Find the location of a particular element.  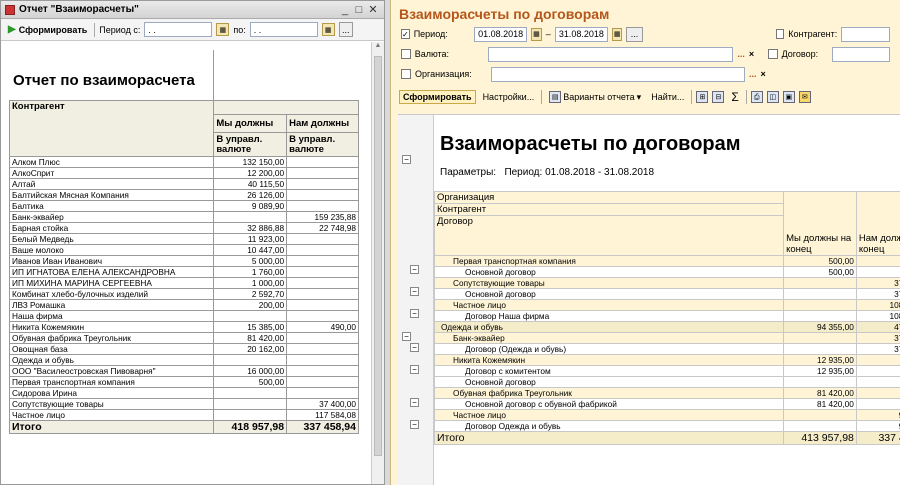

close-icon: ✕ is located at coordinates (373, 9).